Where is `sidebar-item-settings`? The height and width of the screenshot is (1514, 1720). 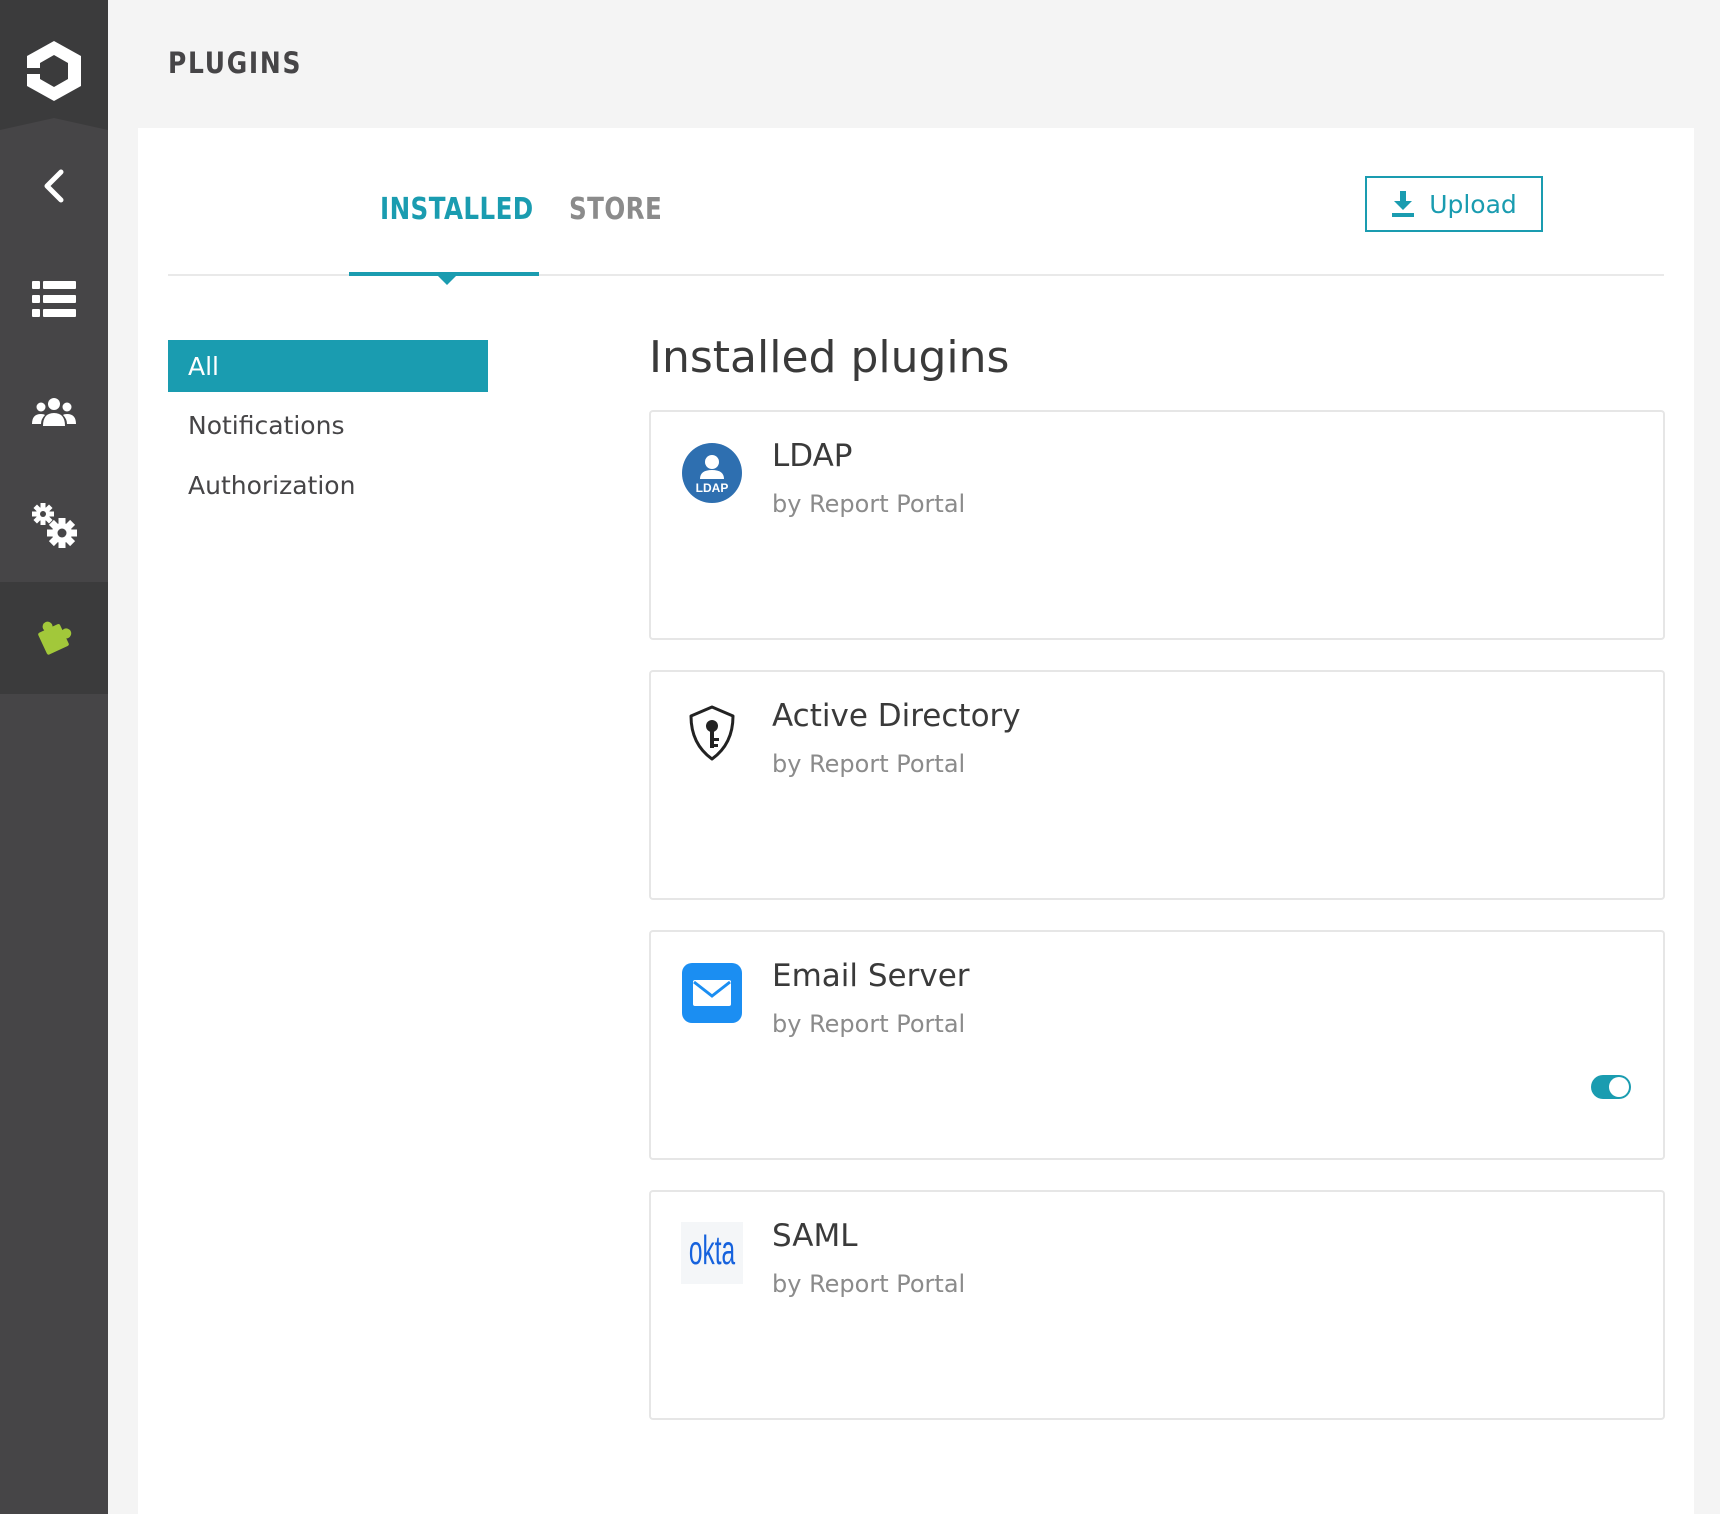 sidebar-item-settings is located at coordinates (54, 525).